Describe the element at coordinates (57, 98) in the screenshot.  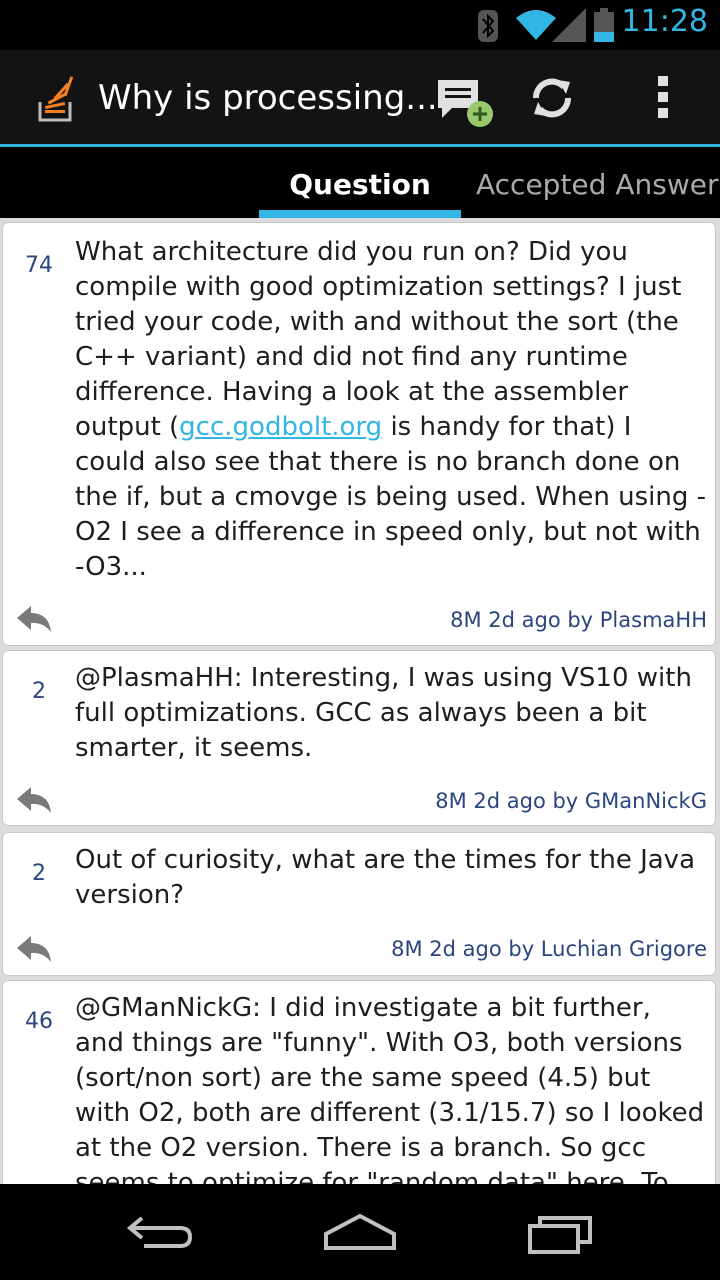
I see `stackoverflow-logo-icon` at that location.